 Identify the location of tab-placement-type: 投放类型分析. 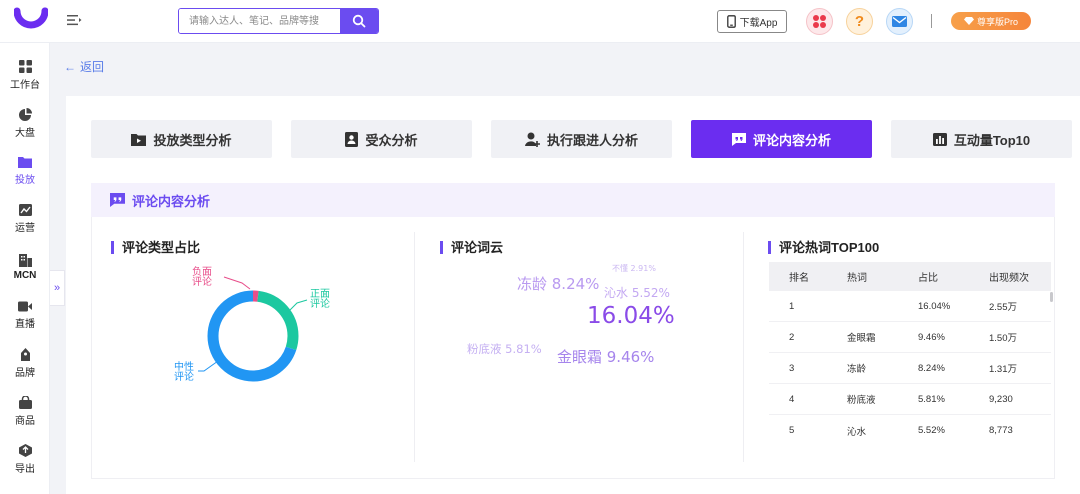
(181, 139).